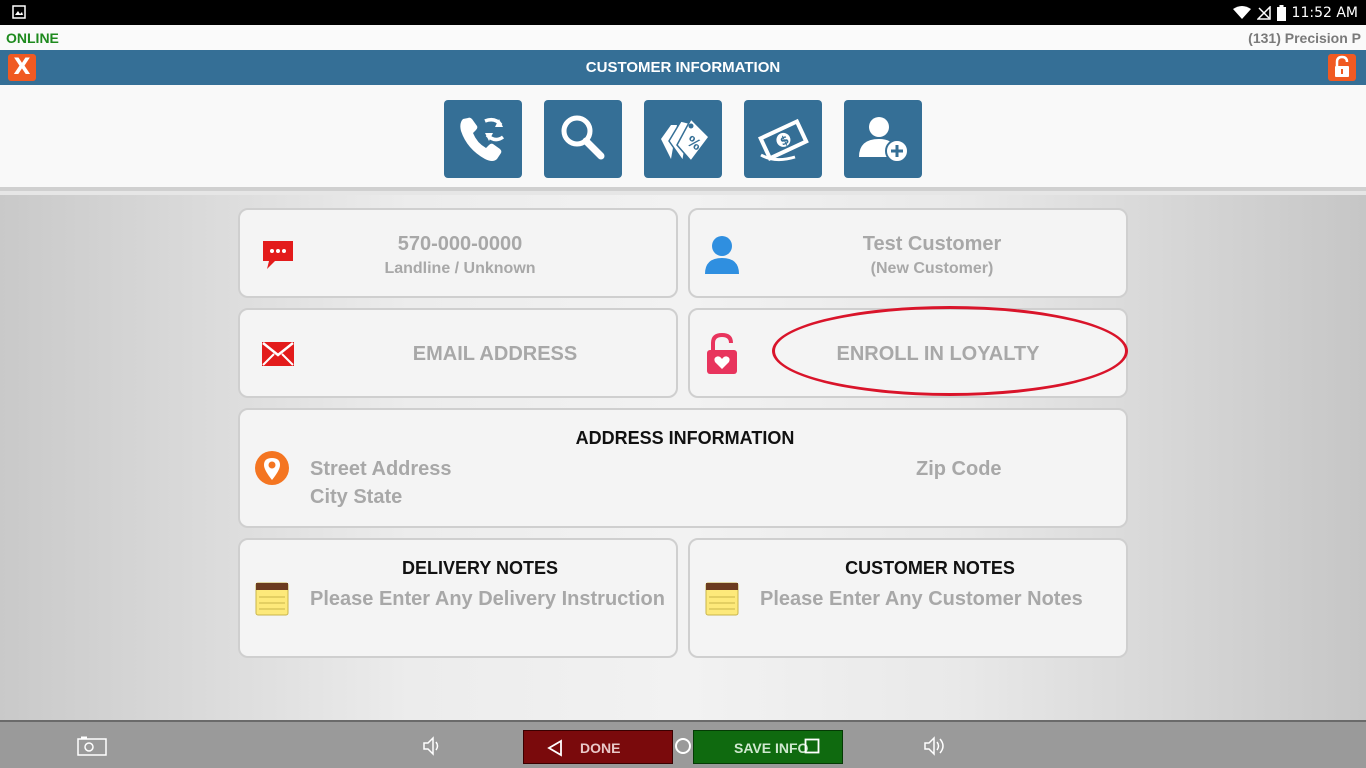 Image resolution: width=1366 pixels, height=768 pixels. I want to click on page-title: CUSTOMER INFORMATION, so click(683, 67).